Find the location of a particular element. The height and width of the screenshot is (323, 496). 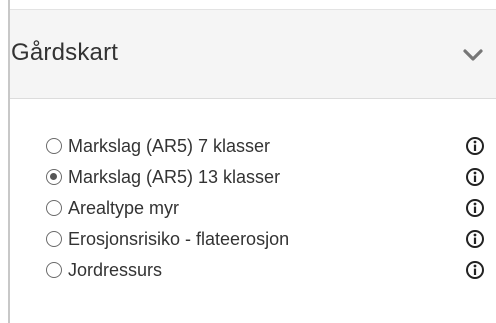

layer-item-markslag-7: Markslag (AR5) 7 klasser is located at coordinates (253, 151).